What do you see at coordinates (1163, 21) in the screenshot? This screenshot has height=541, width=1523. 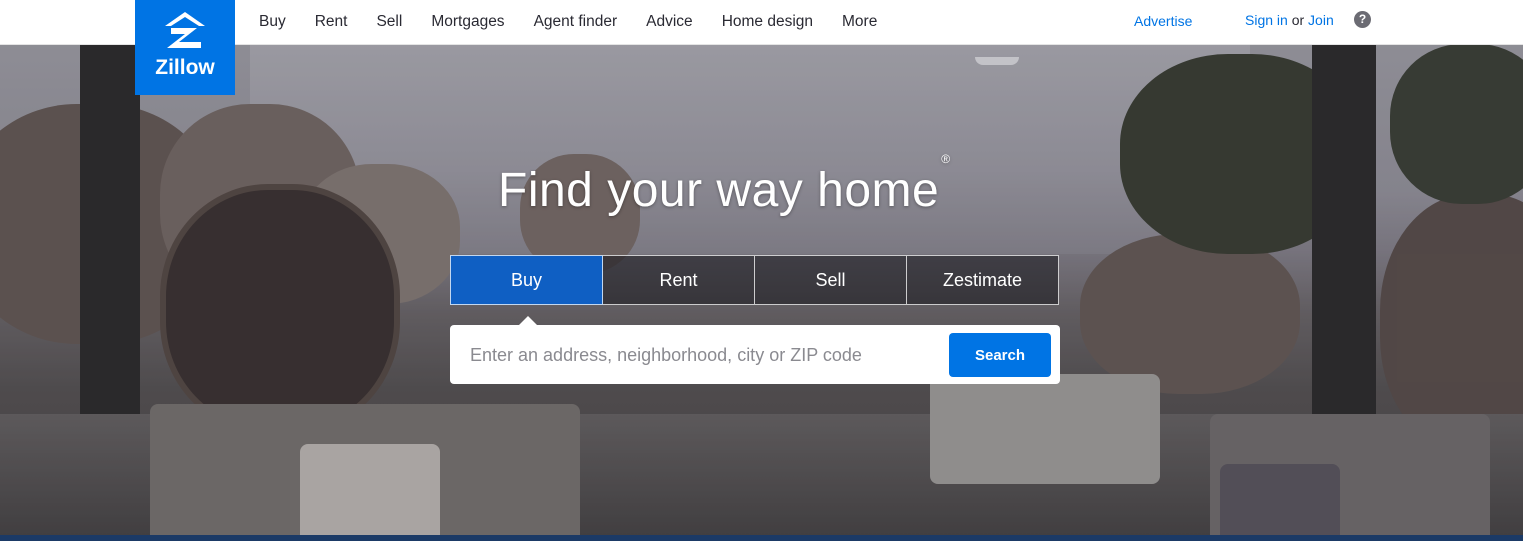 I see `advertise-link: Advertise` at bounding box center [1163, 21].